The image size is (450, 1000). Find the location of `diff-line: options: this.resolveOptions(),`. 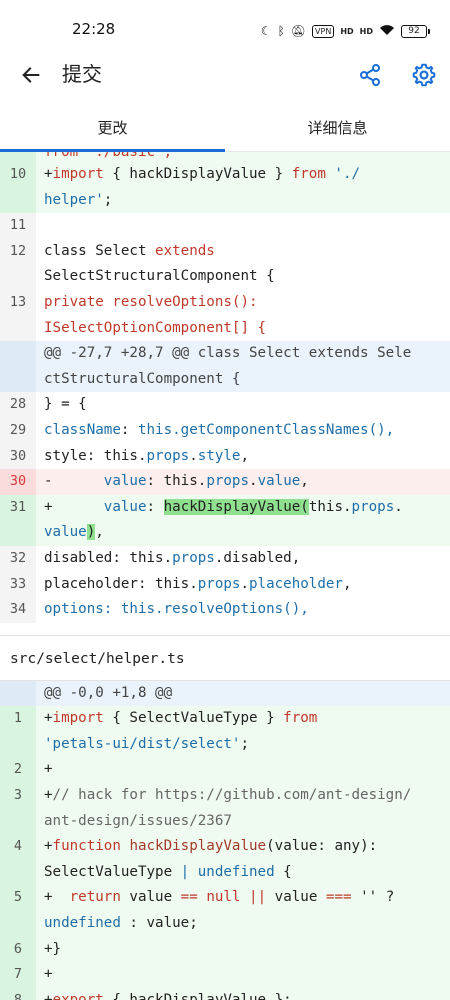

diff-line: options: this.resolveOptions(), is located at coordinates (176, 609).